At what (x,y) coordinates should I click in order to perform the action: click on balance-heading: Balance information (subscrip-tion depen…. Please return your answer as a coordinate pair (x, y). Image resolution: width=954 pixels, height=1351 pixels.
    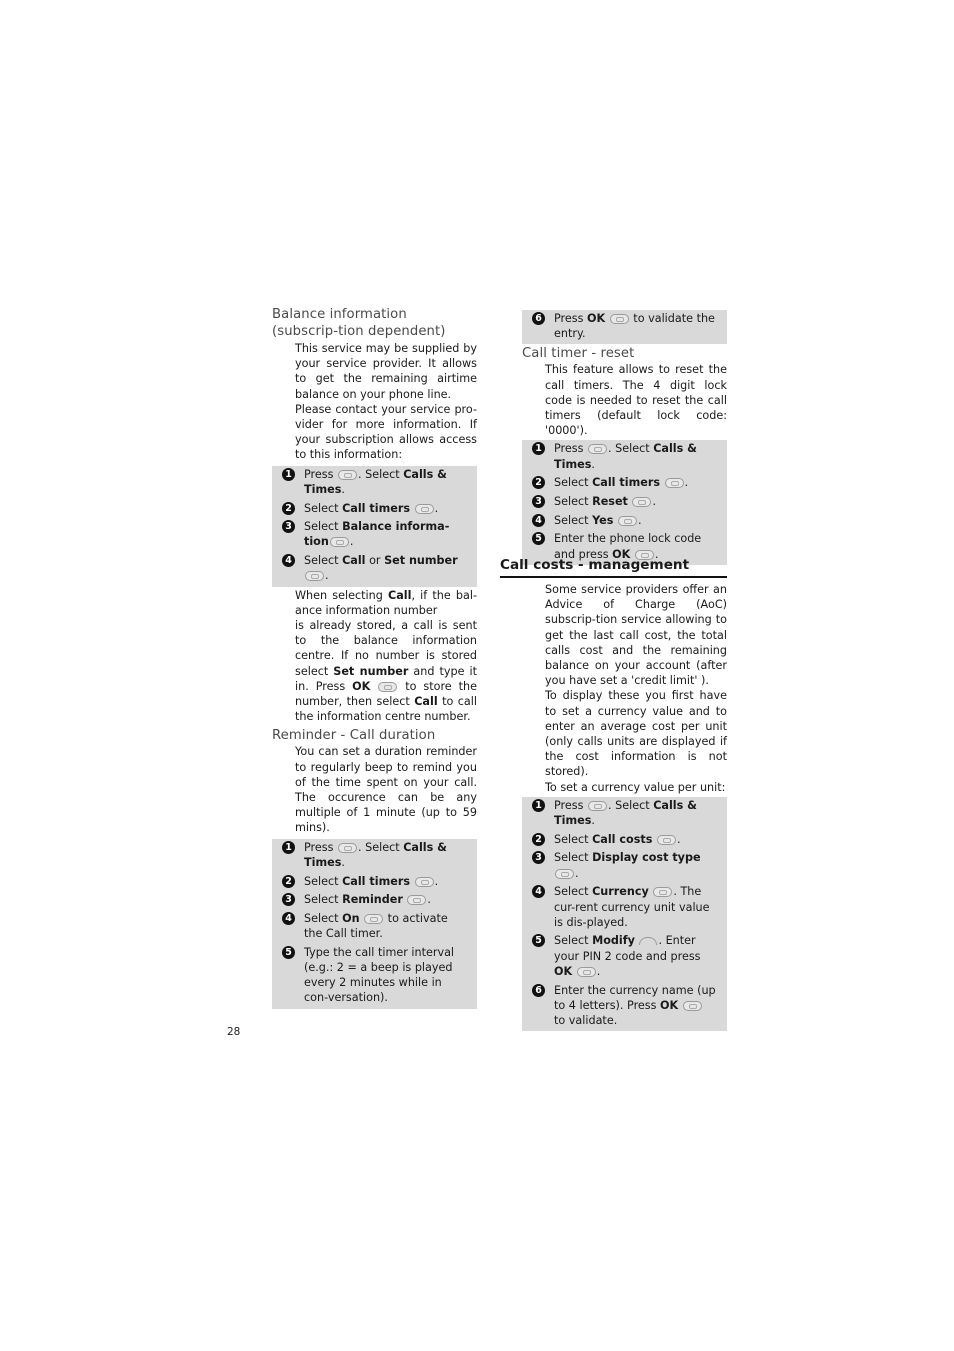
    Looking at the image, I should click on (359, 323).